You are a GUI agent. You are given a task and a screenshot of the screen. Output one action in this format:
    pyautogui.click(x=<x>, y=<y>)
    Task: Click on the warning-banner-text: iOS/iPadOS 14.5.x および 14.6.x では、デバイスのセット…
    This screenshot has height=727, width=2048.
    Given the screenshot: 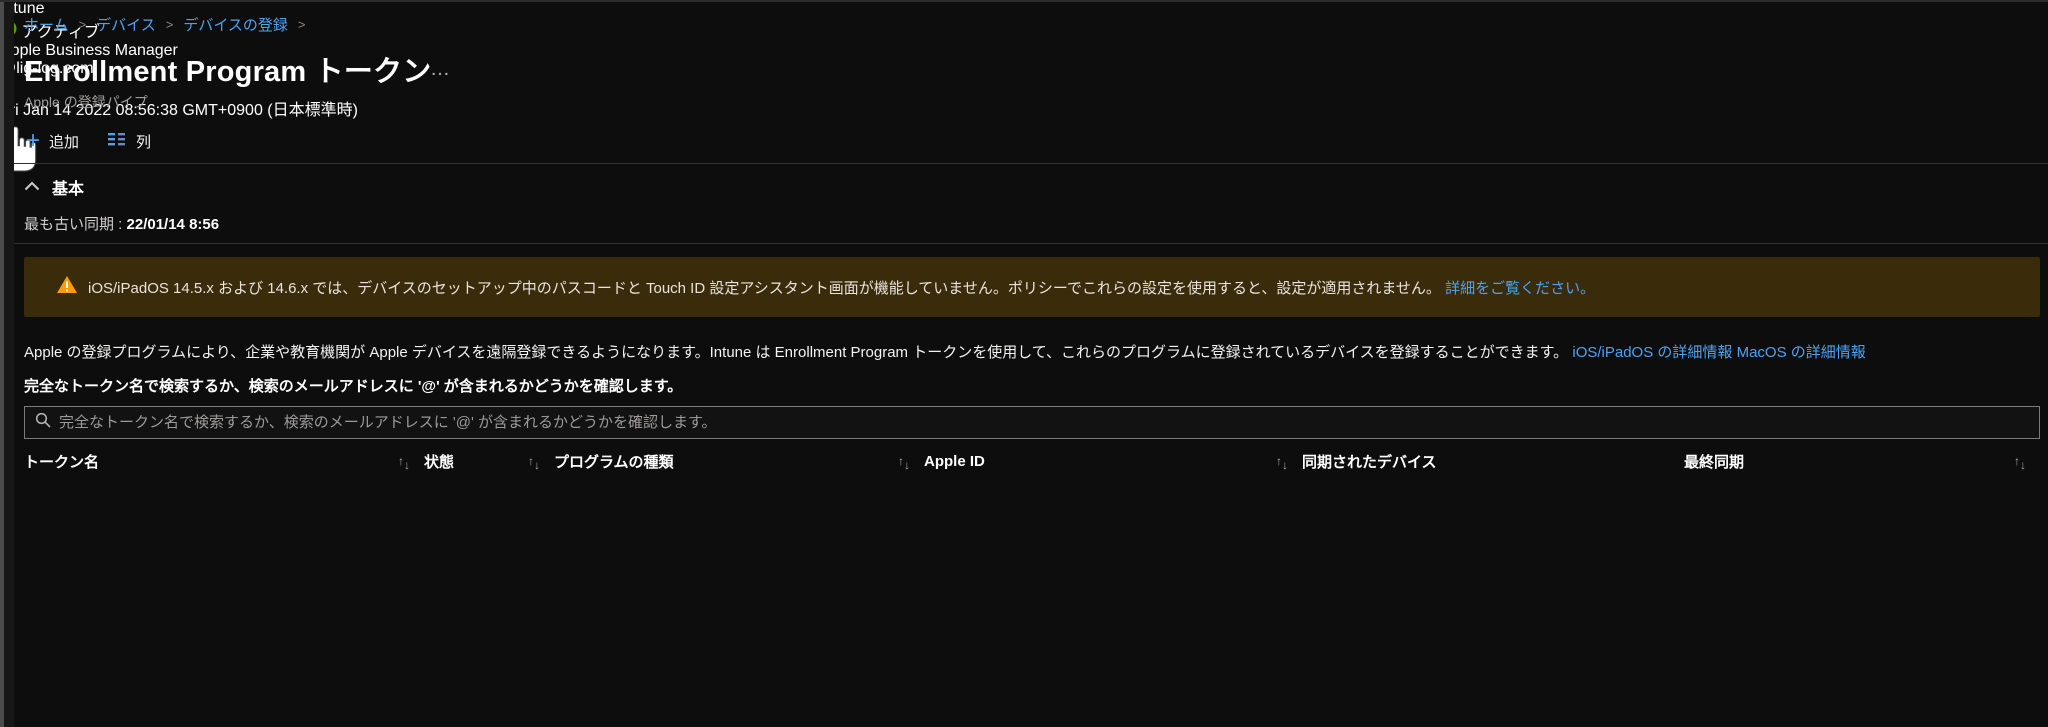 What is the action you would take?
    pyautogui.click(x=841, y=287)
    